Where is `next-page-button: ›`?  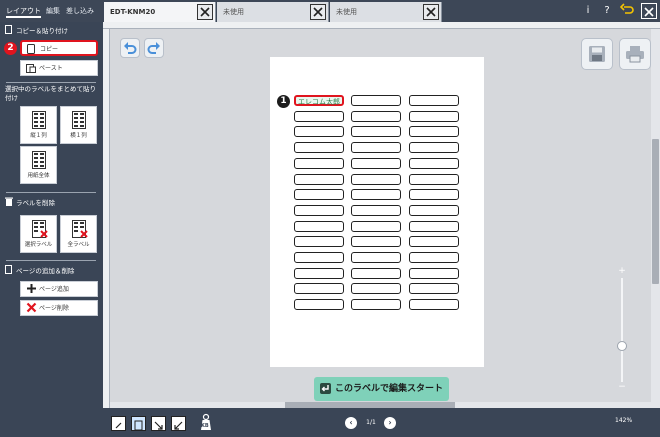
next-page-button: › is located at coordinates (390, 423).